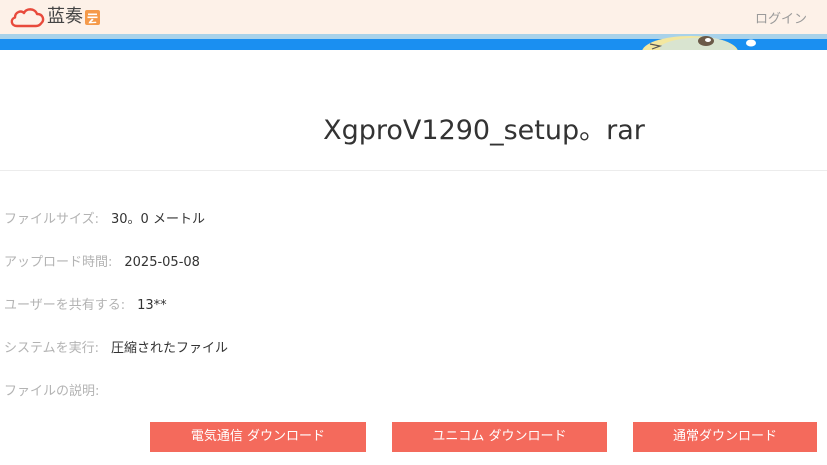 The width and height of the screenshot is (827, 465). I want to click on unicom-download-button: ユニコム ダウンロード, so click(499, 437).